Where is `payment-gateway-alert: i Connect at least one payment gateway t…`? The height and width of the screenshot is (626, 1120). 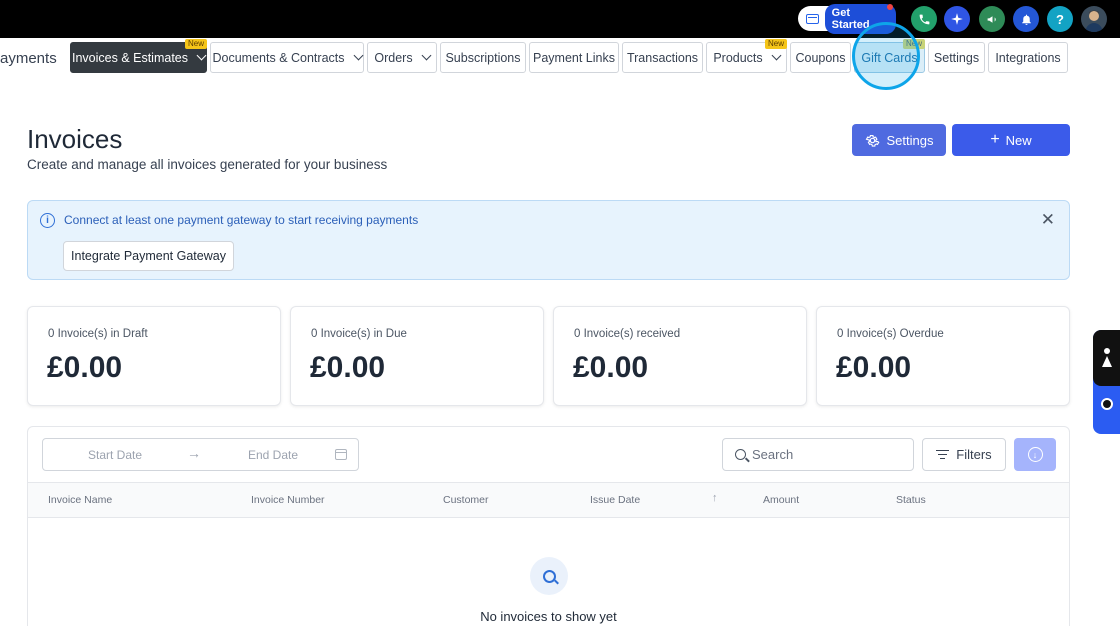 payment-gateway-alert: i Connect at least one payment gateway t… is located at coordinates (548, 240).